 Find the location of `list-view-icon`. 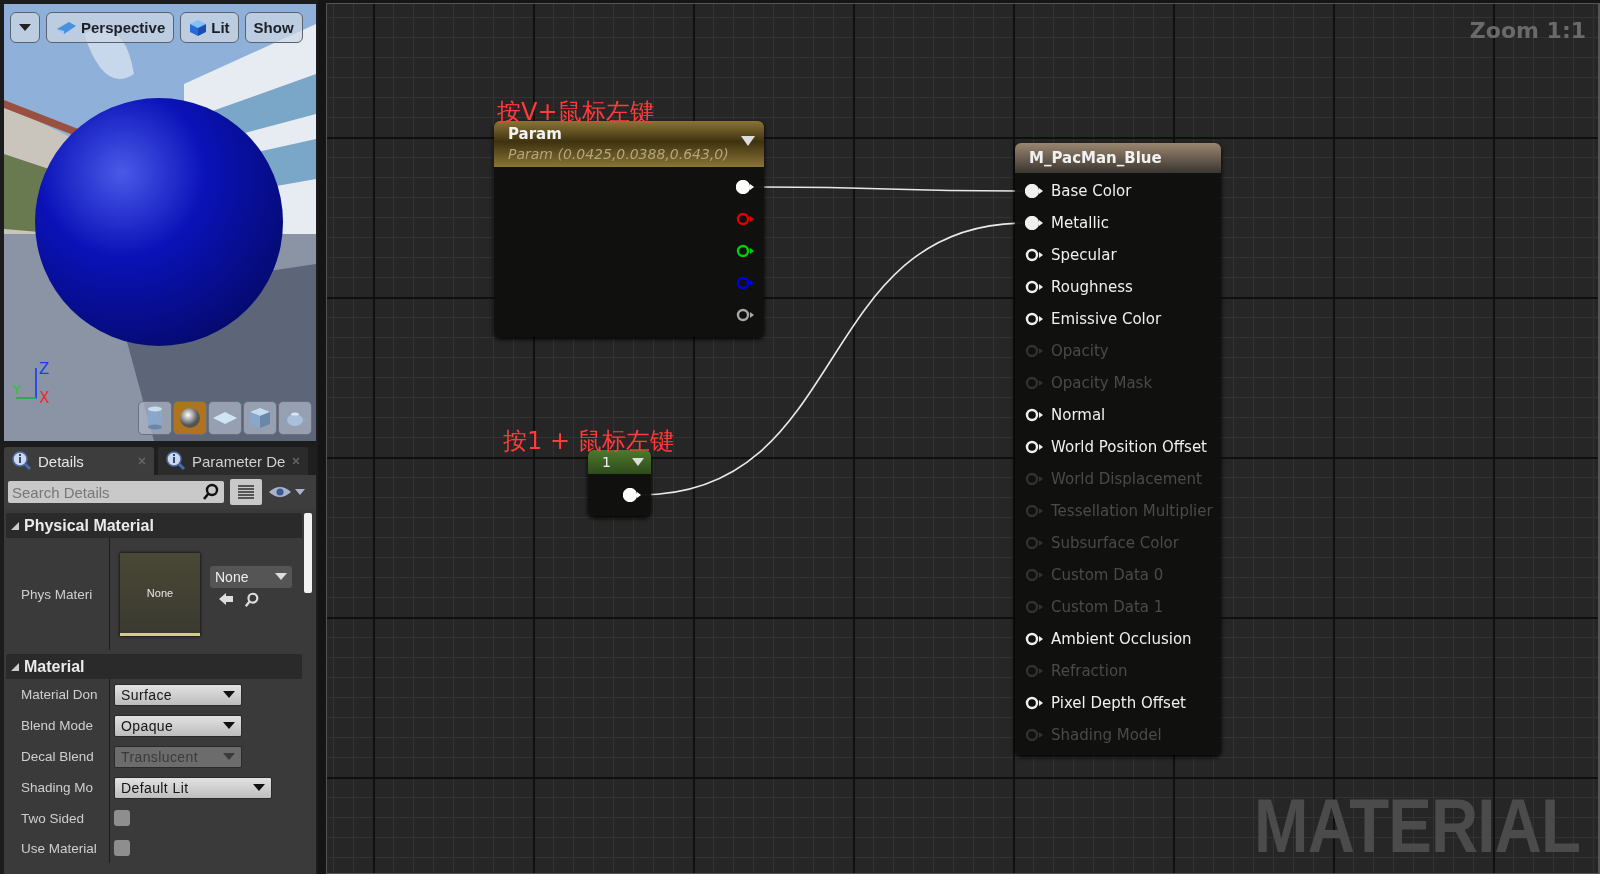

list-view-icon is located at coordinates (246, 492).